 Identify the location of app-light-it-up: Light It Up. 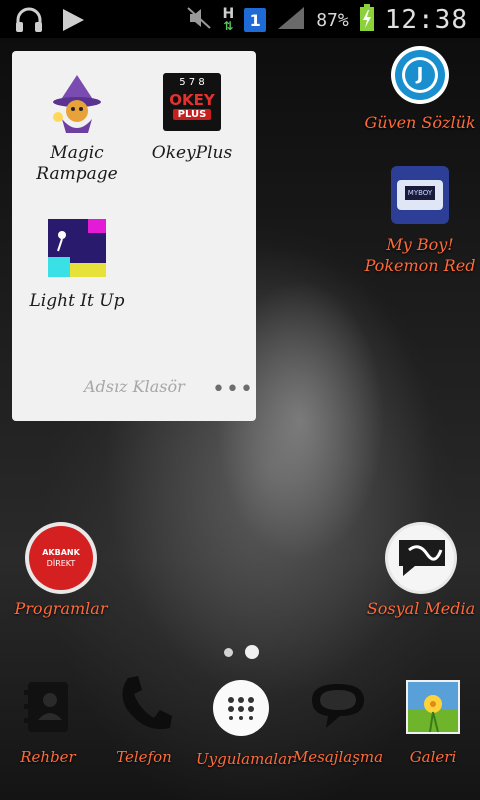
(77, 265).